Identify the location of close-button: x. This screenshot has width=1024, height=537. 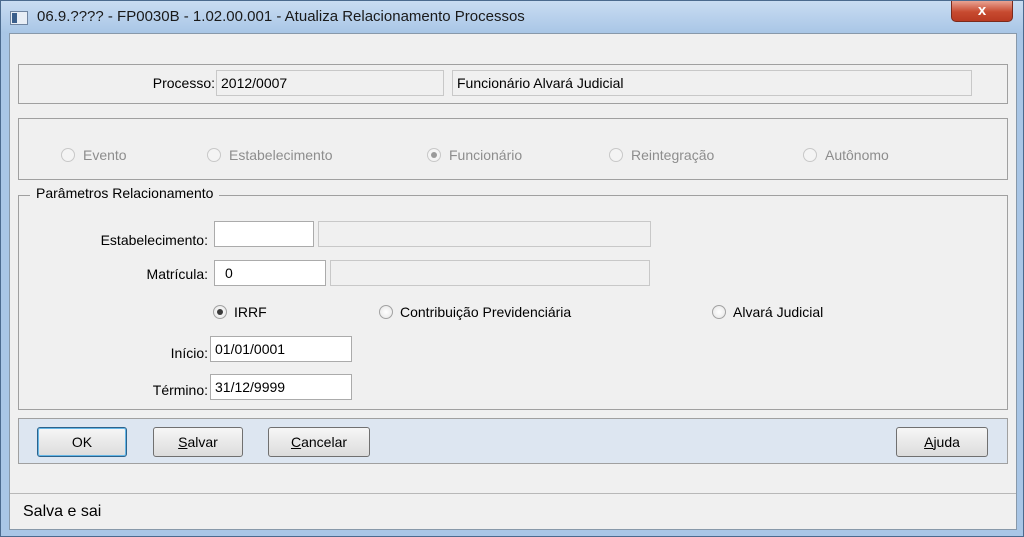
(982, 11).